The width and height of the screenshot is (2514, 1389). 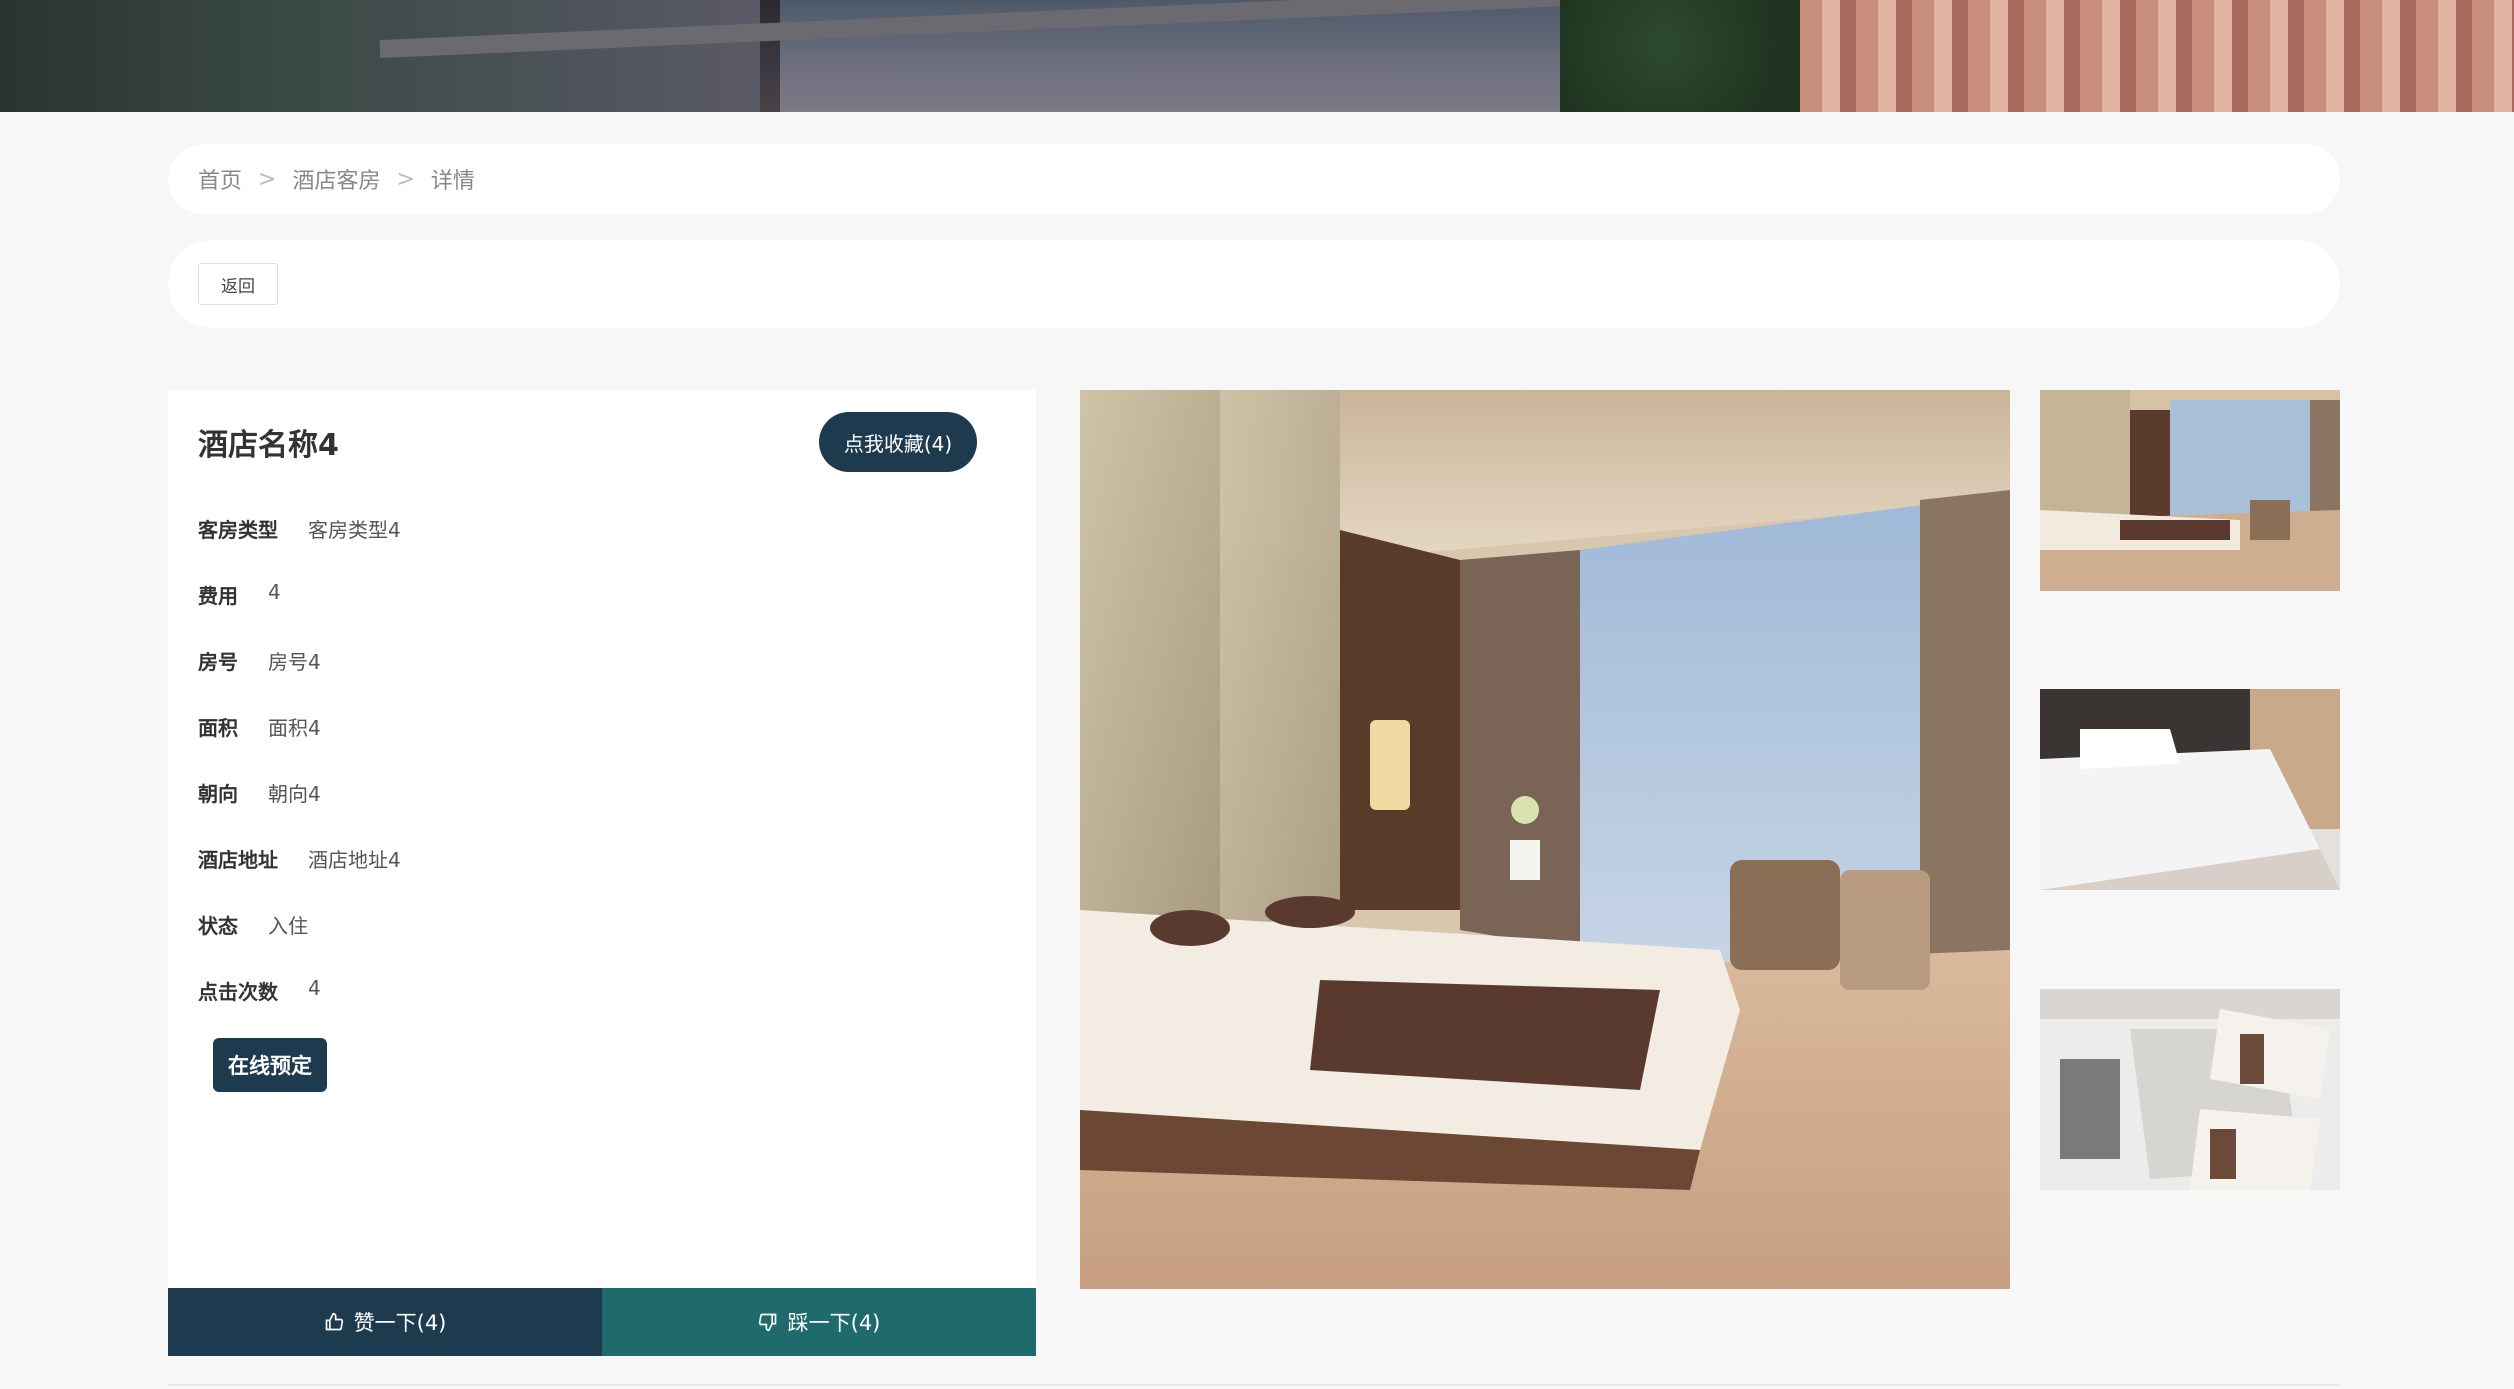 I want to click on field-orientation: 朝向 朝向4, so click(x=259, y=792).